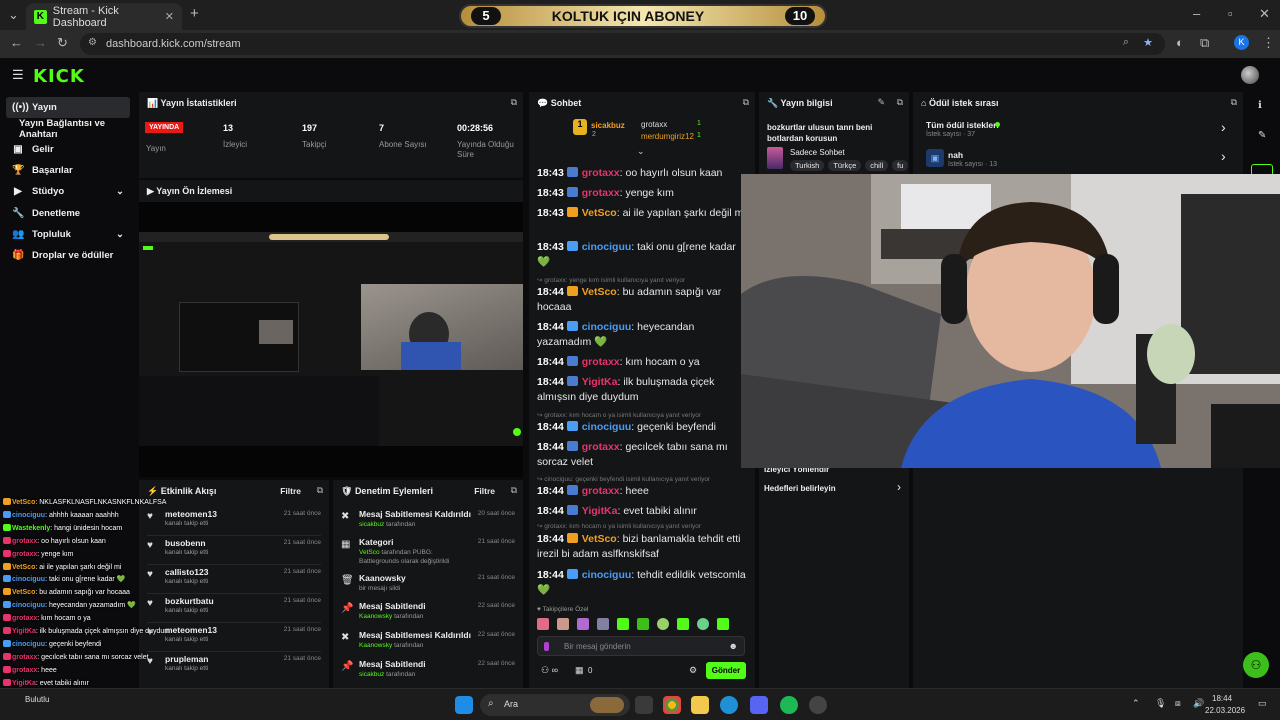  I want to click on chat-input: Bir mesaj gönderin ☻, so click(641, 646).